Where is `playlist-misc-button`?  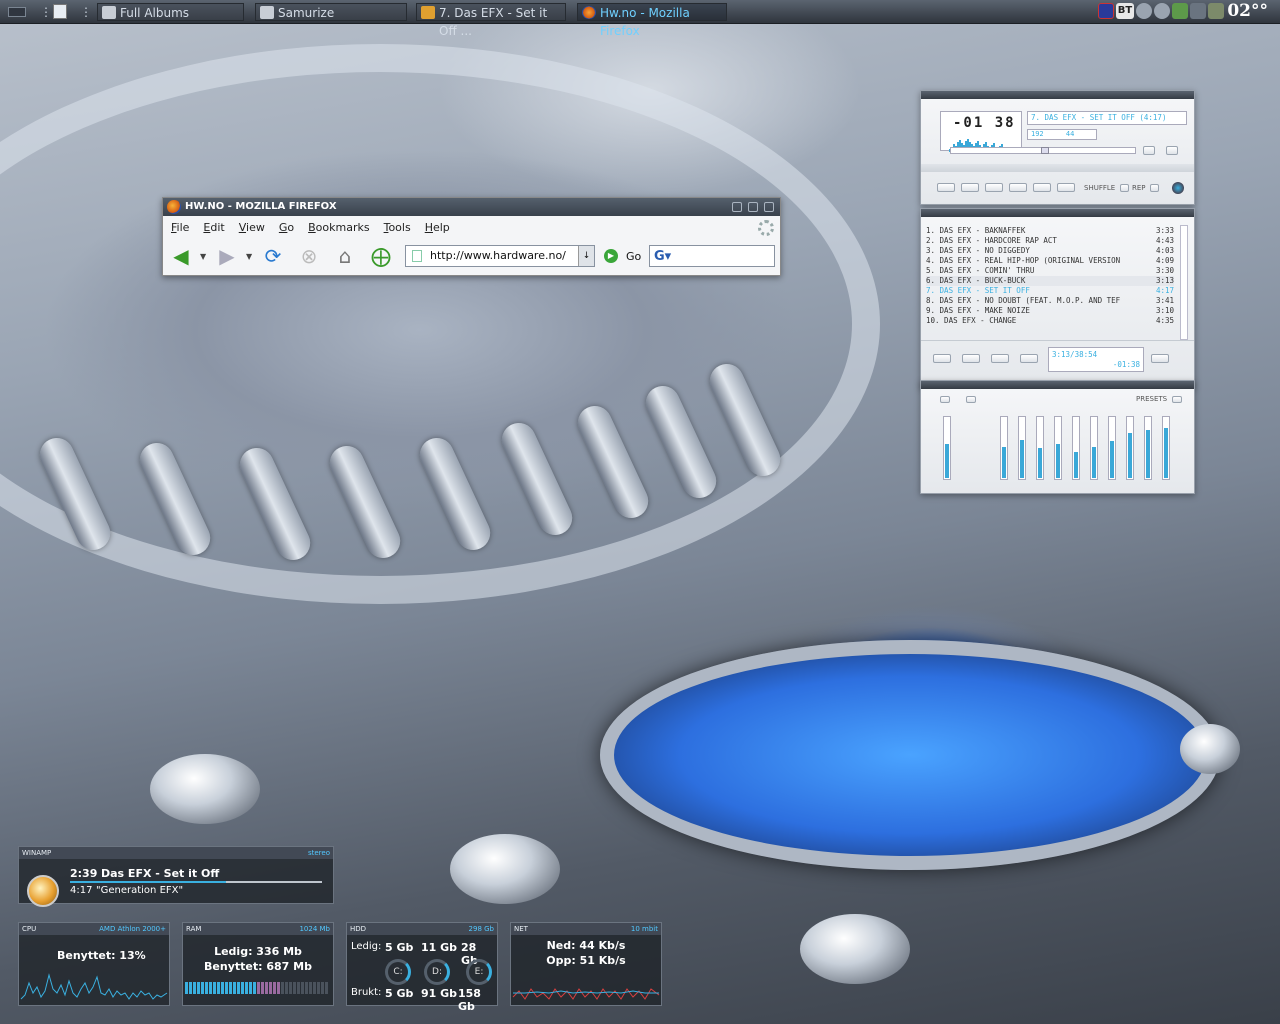
playlist-misc-button is located at coordinates (1029, 358).